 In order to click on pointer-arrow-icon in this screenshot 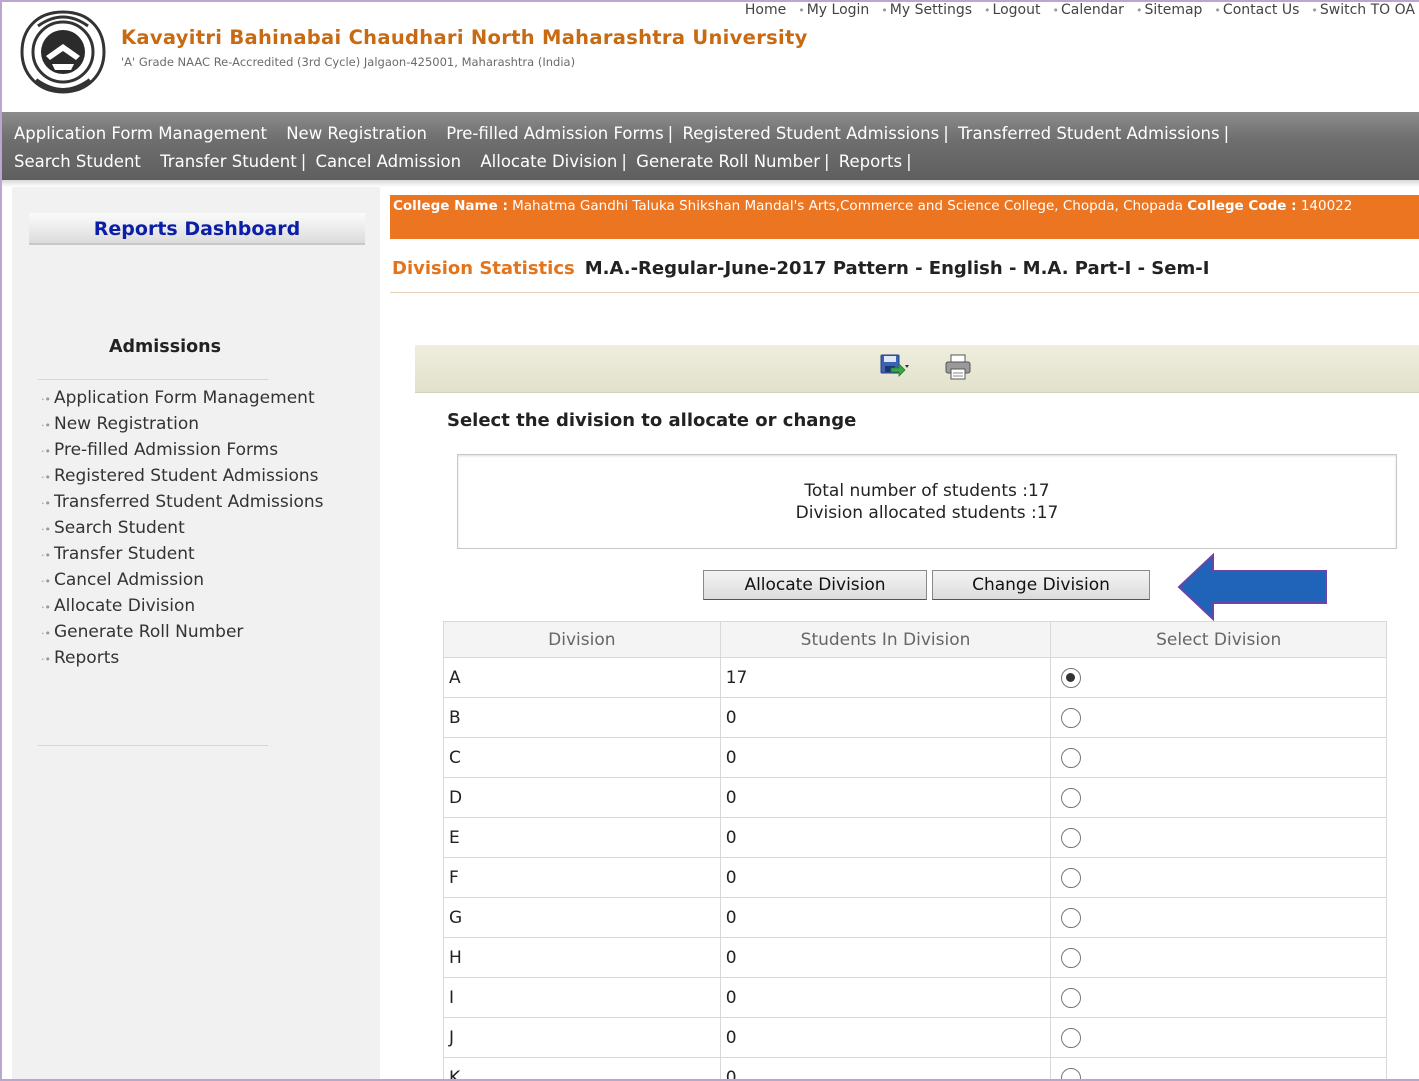, I will do `click(1252, 587)`.